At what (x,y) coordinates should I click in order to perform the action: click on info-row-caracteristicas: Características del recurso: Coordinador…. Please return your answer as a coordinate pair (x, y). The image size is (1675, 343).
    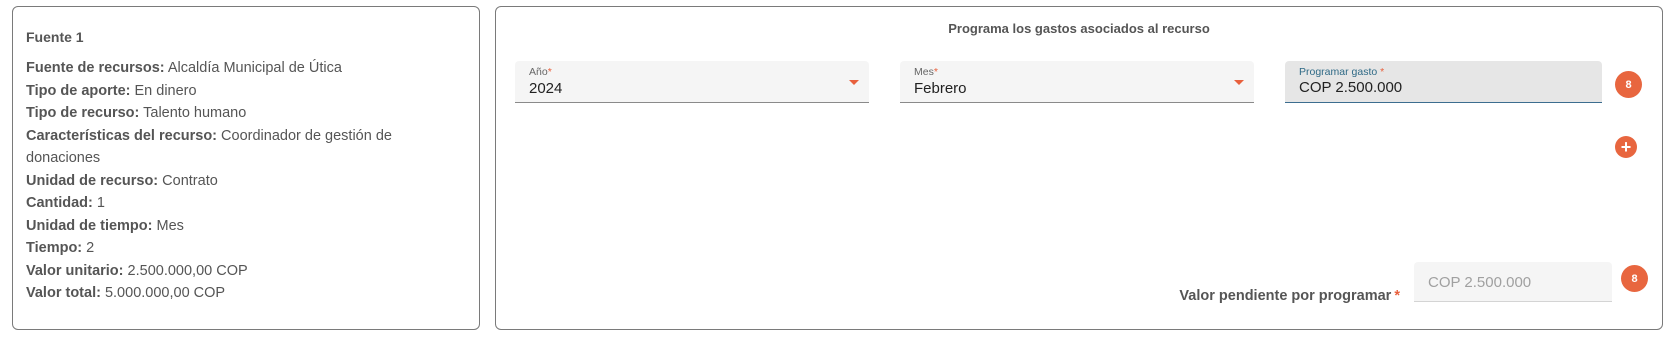
    Looking at the image, I should click on (246, 147).